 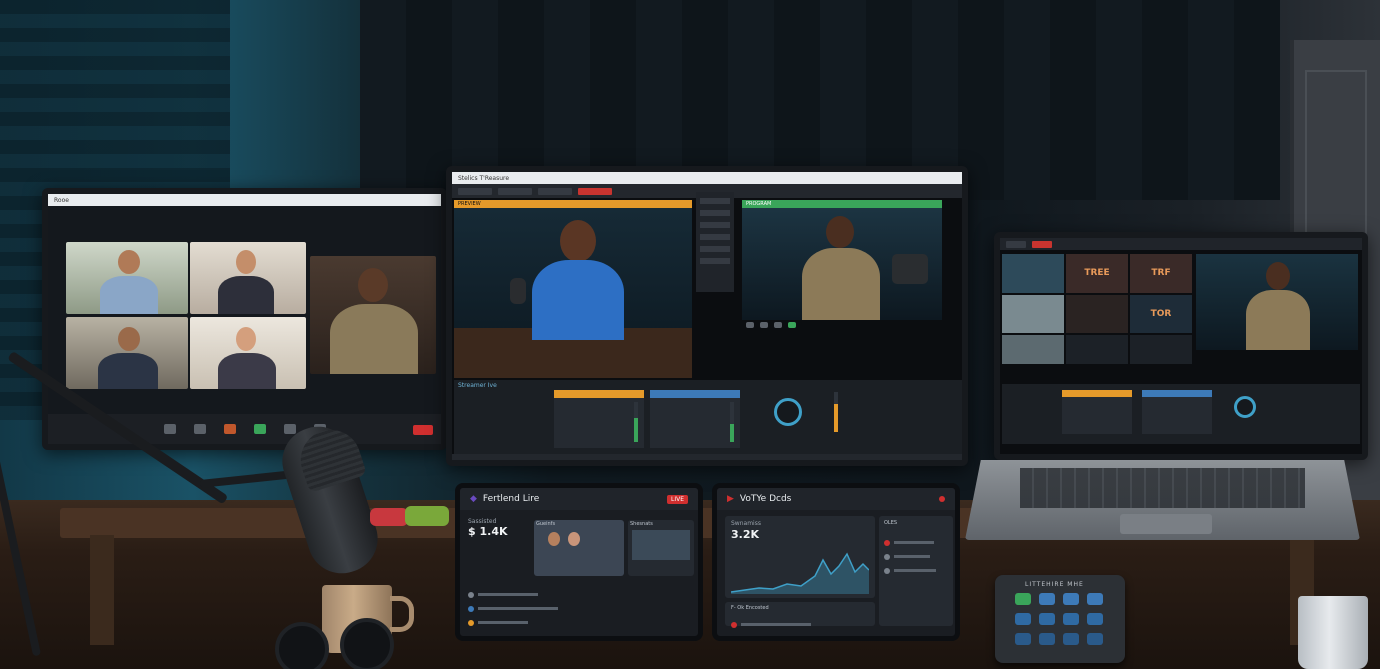 I want to click on laptop-mixer, so click(x=1181, y=414).